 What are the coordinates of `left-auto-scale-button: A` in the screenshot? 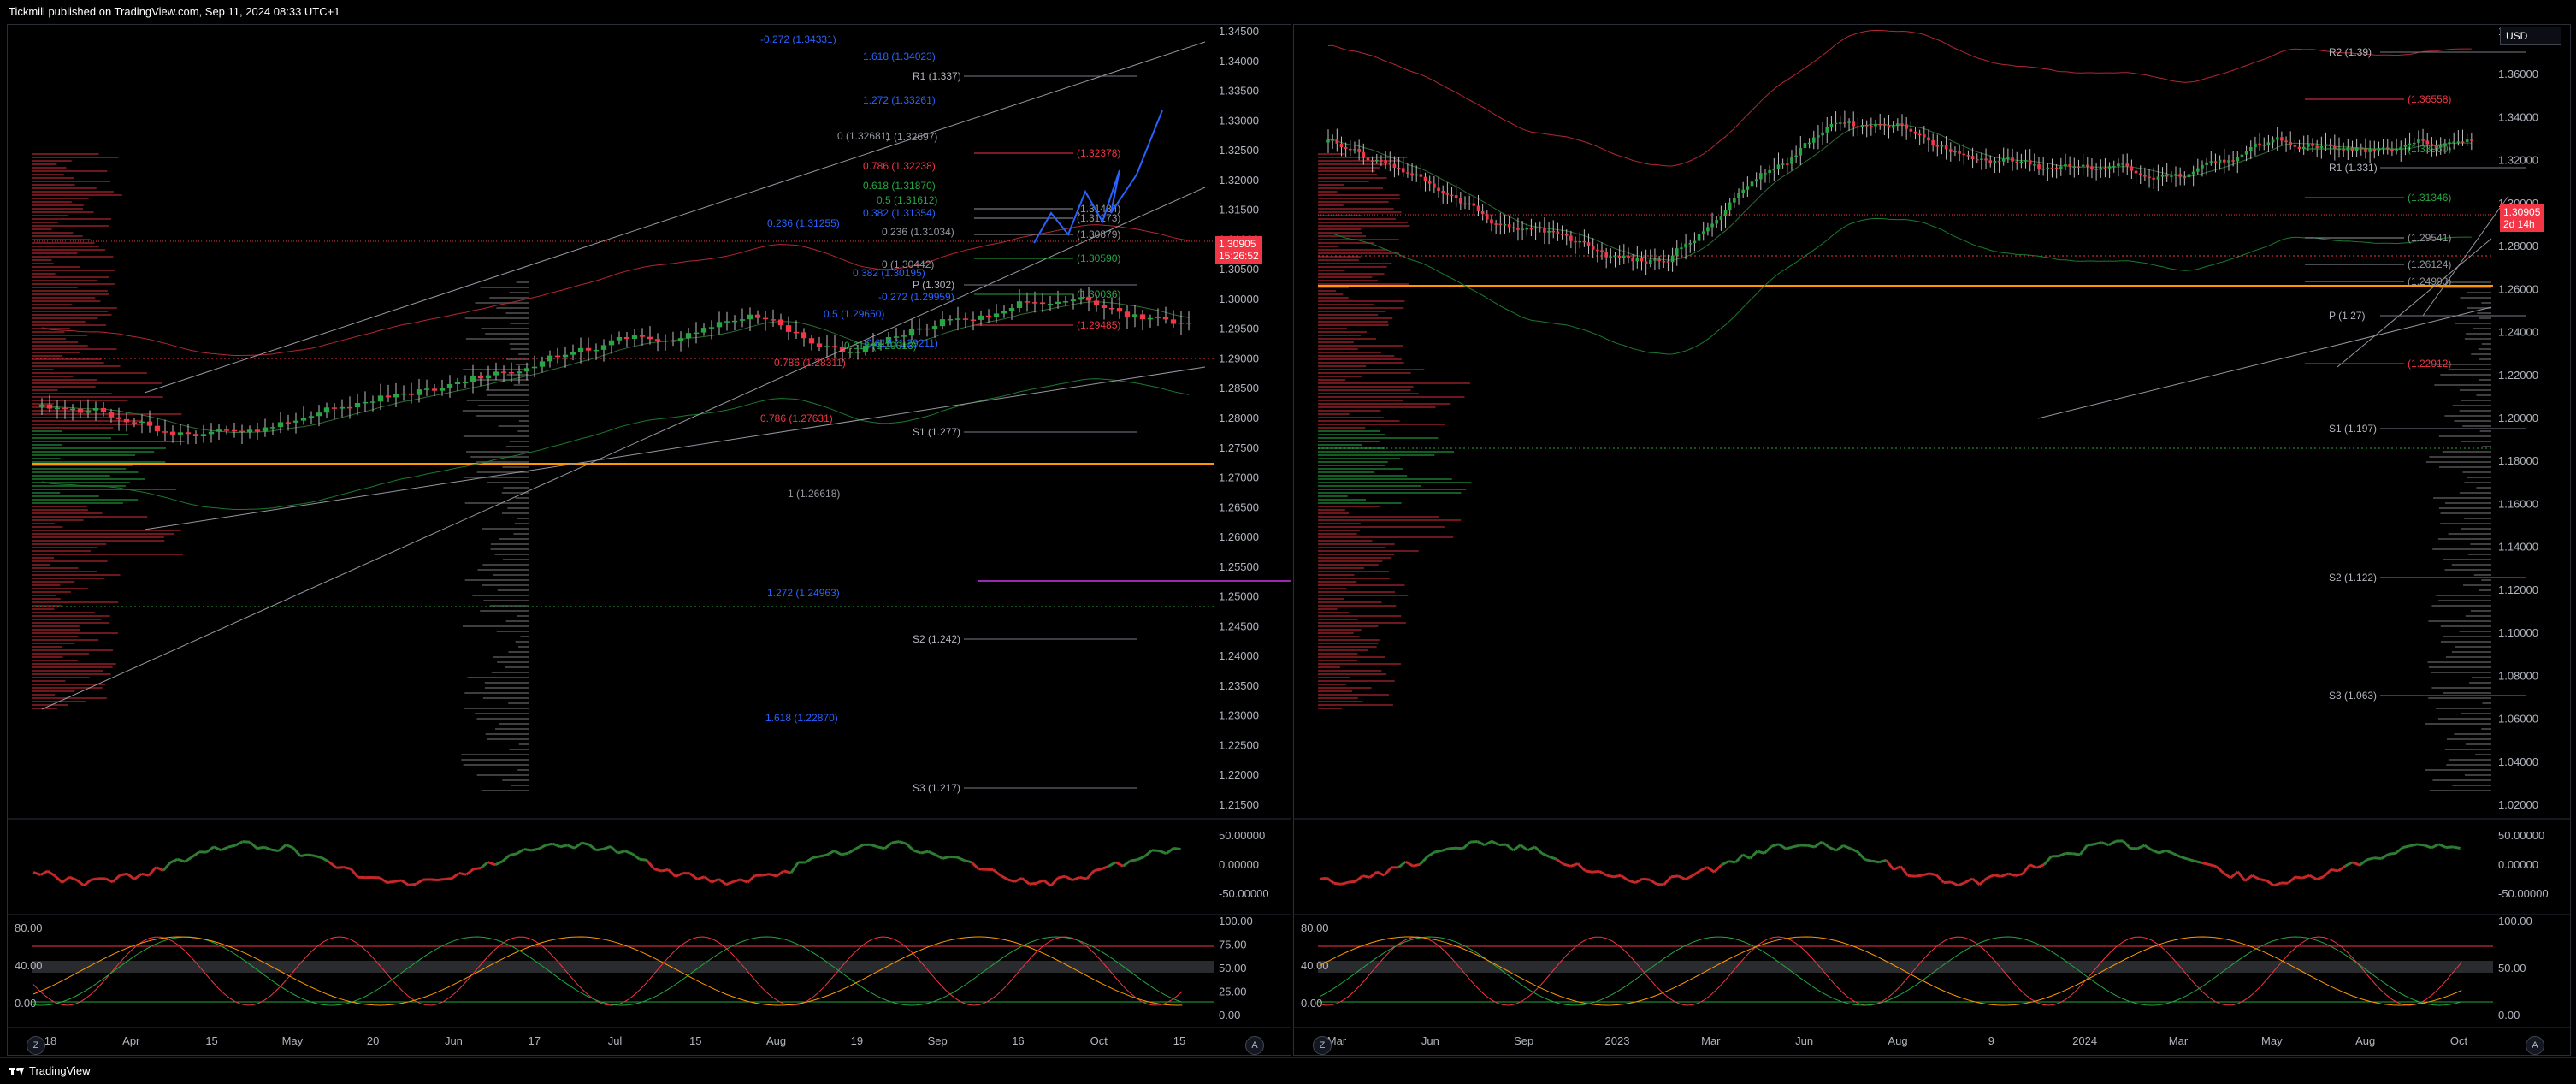 It's located at (1254, 1045).